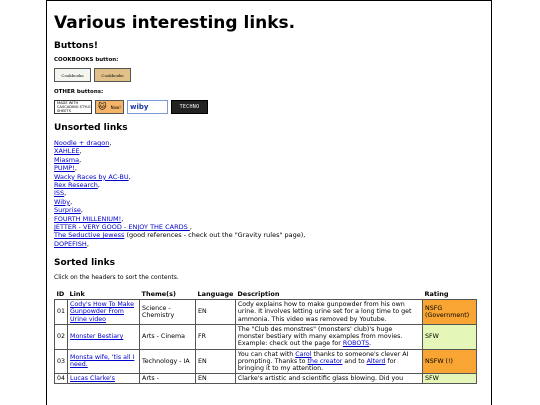 The height and width of the screenshot is (405, 540). Describe the element at coordinates (61, 361) in the screenshot. I see `cell-id: 03` at that location.